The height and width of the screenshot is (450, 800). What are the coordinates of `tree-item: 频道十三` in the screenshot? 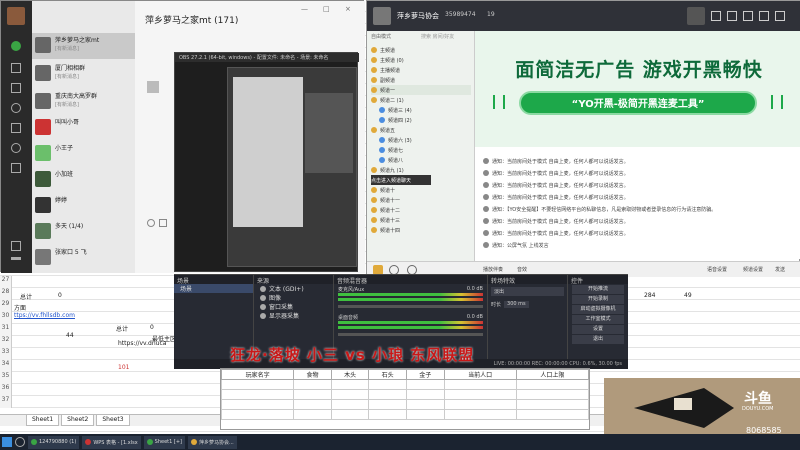 It's located at (421, 220).